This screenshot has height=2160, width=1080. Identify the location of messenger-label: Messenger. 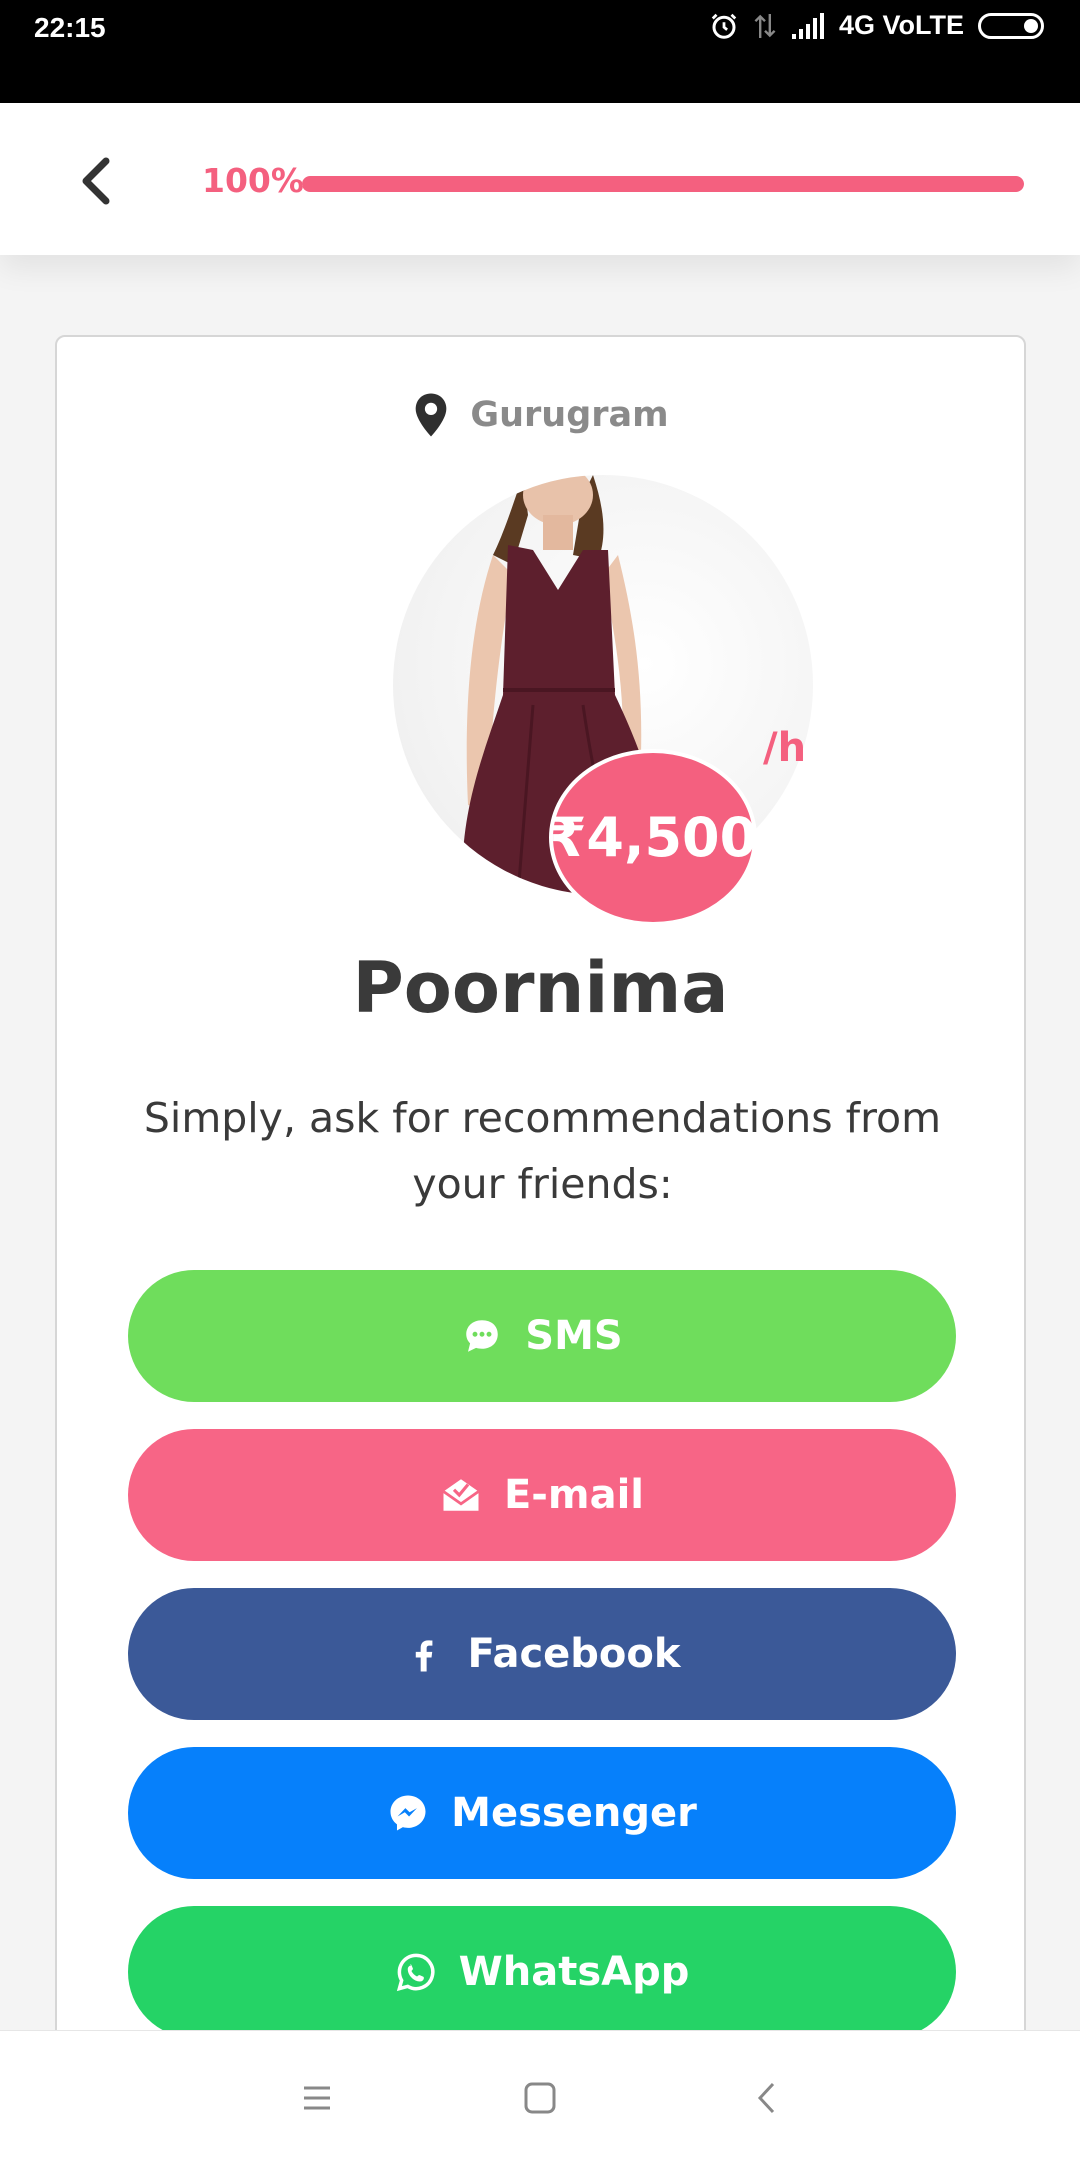
(574, 1813).